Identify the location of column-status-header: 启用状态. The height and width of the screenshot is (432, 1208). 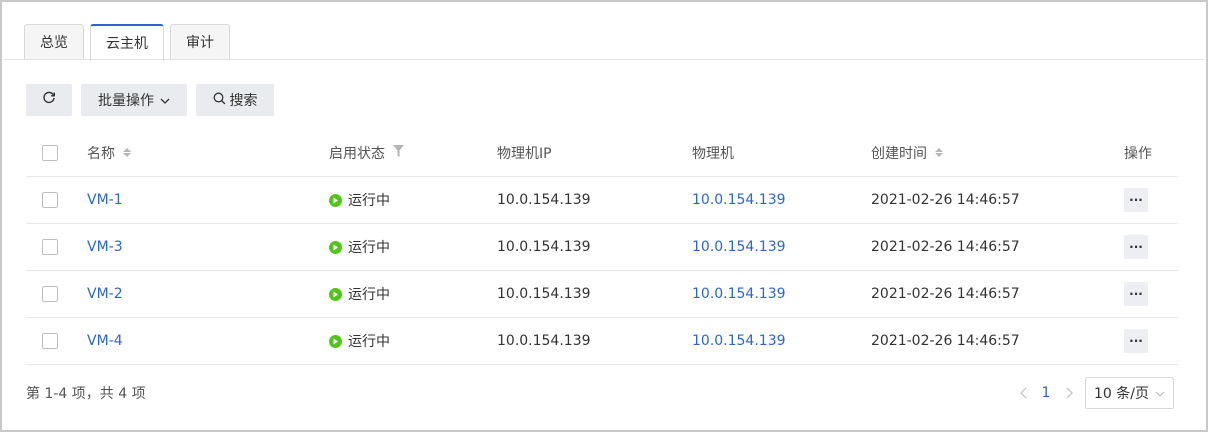
(366, 152).